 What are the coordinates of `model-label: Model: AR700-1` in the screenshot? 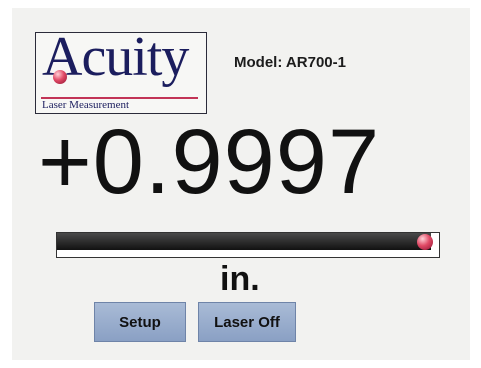 It's located at (290, 62).